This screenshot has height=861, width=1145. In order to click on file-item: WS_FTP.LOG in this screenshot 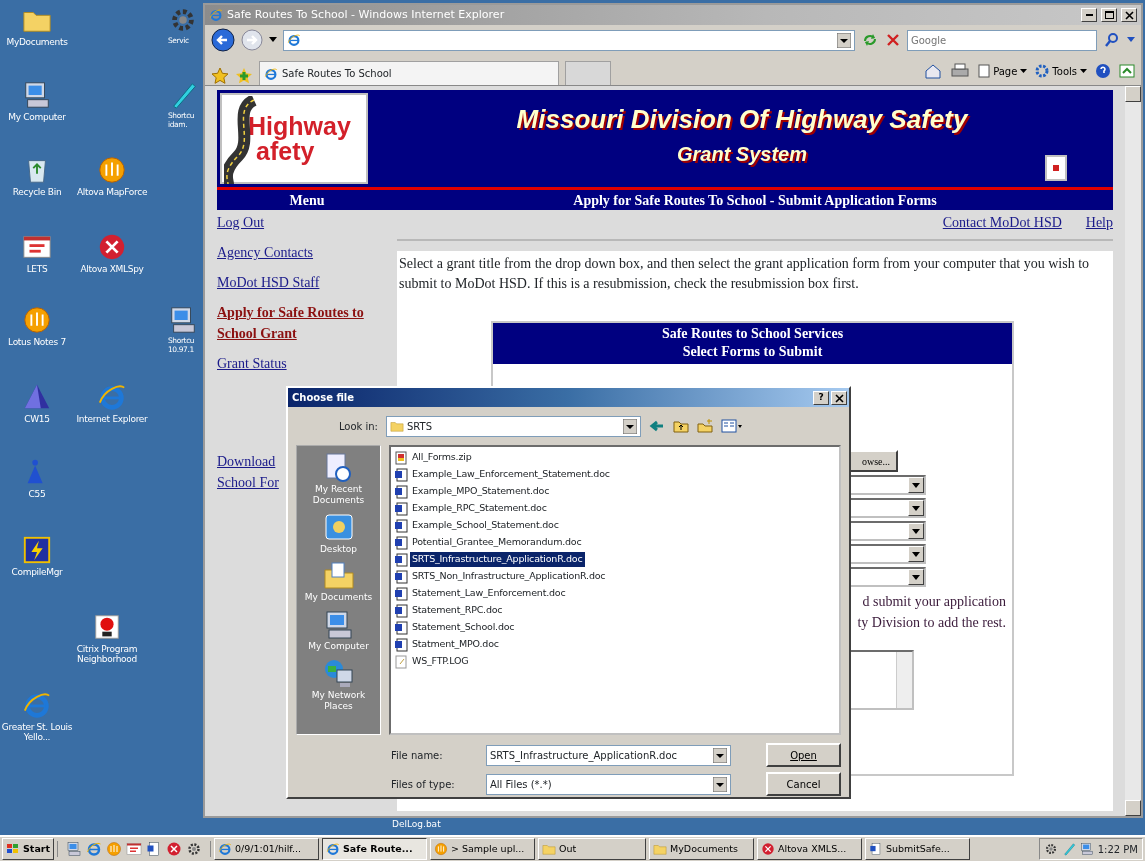, I will do `click(440, 661)`.